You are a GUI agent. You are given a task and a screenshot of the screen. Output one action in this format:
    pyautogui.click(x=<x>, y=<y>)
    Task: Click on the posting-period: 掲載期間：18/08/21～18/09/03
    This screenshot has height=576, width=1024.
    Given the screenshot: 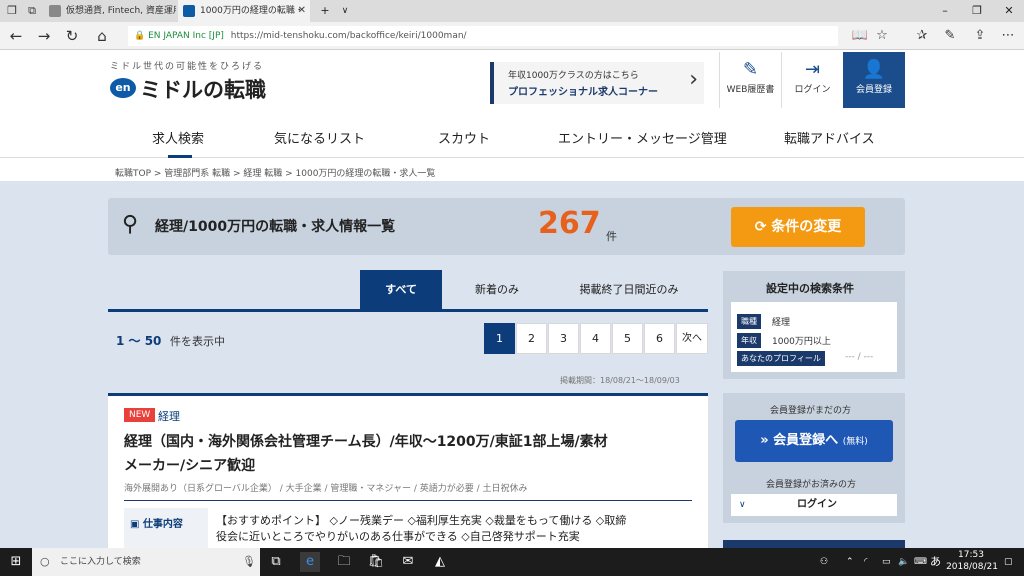 What is the action you would take?
    pyautogui.click(x=620, y=380)
    